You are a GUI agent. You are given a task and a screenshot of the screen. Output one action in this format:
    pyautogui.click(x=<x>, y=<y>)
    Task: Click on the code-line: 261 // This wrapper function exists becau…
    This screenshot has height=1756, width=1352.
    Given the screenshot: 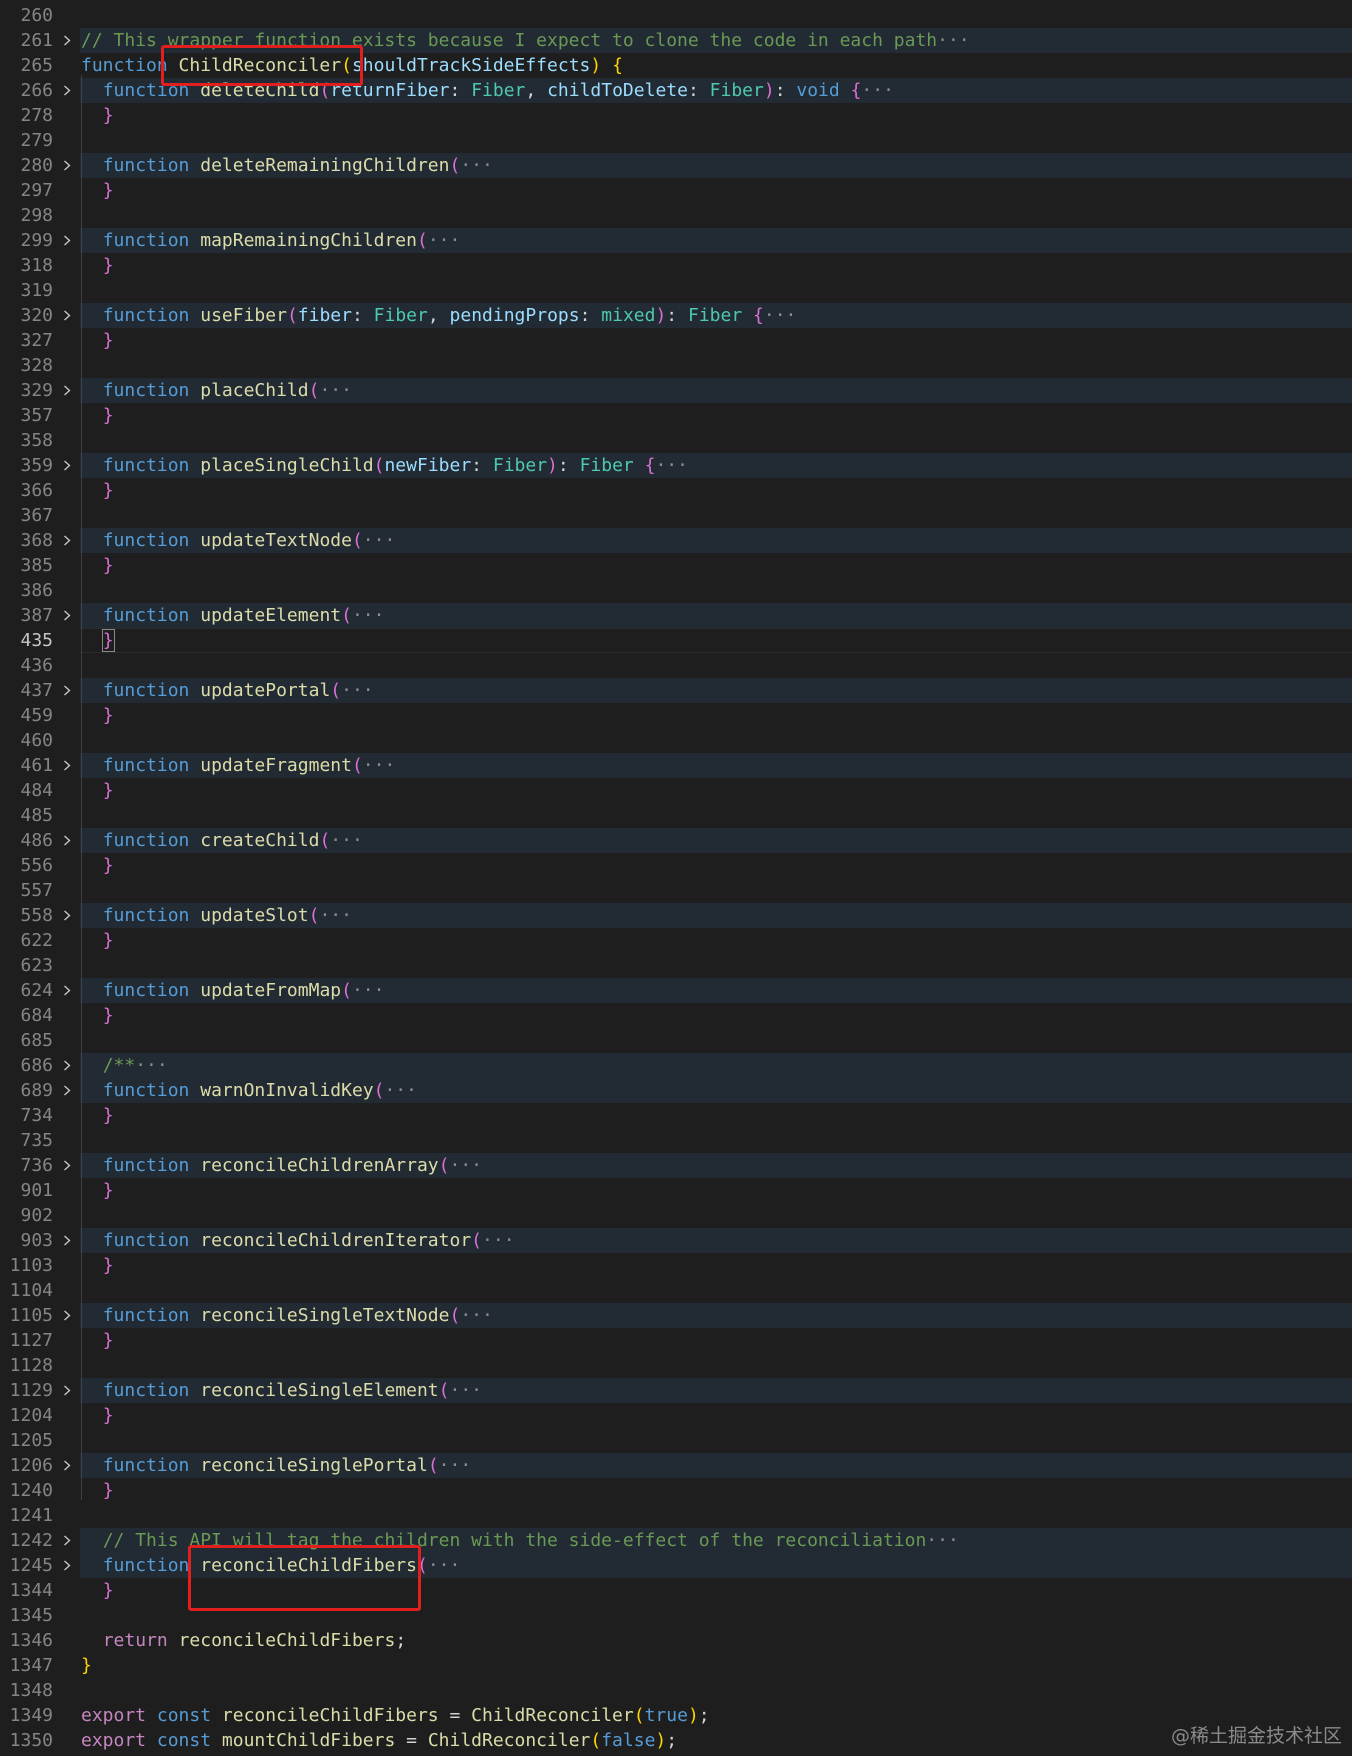 What is the action you would take?
    pyautogui.click(x=676, y=40)
    